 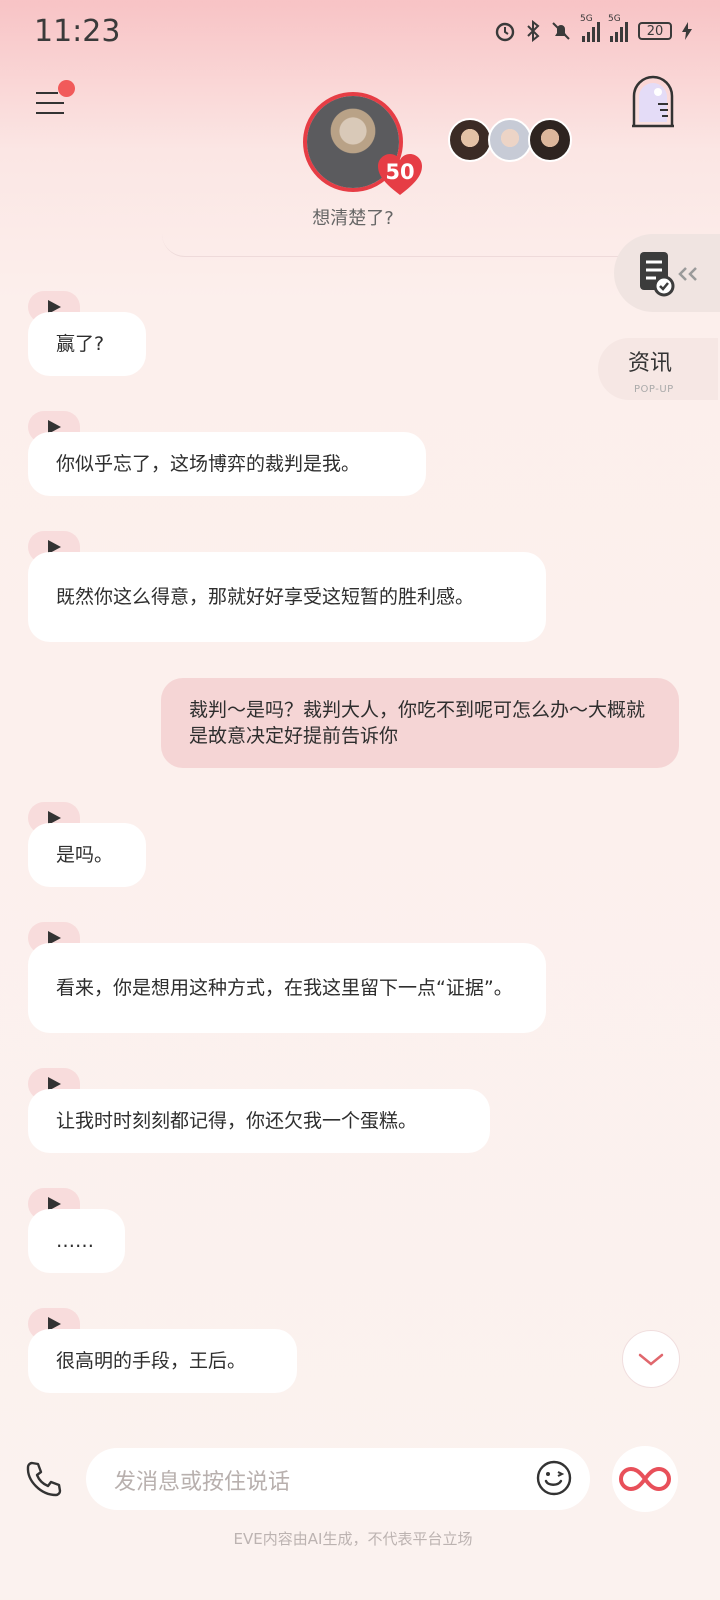 I want to click on ai-message-bubble: 很高明的手段，王后。, so click(x=162, y=1361).